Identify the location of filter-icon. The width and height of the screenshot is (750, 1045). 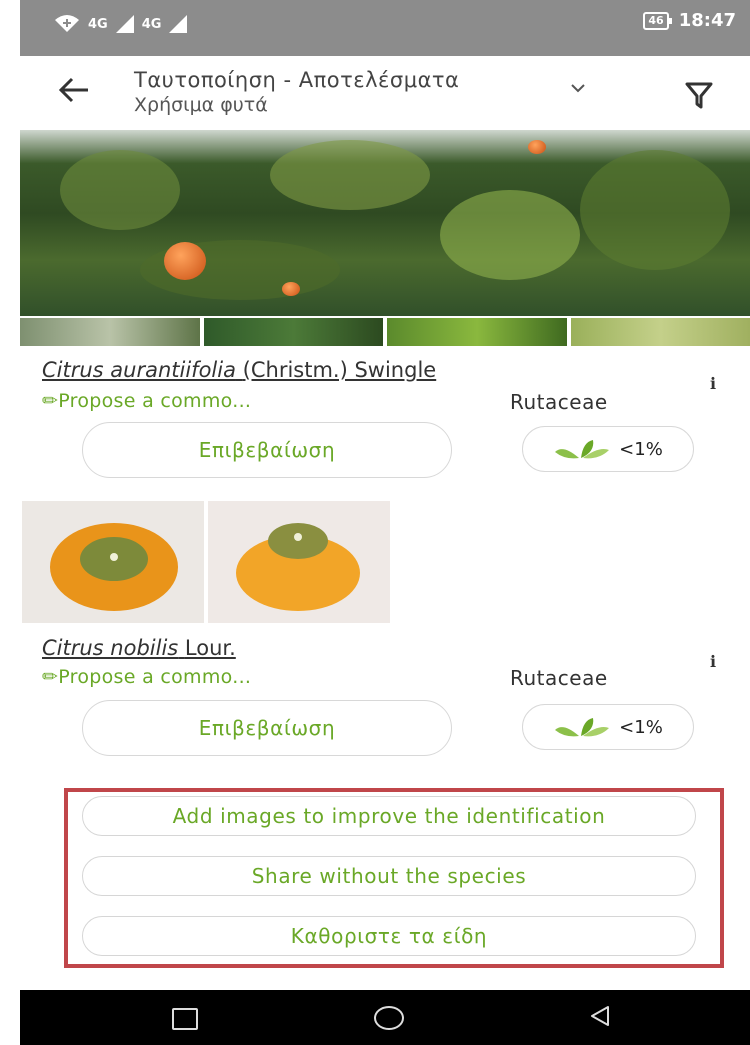
(699, 97).